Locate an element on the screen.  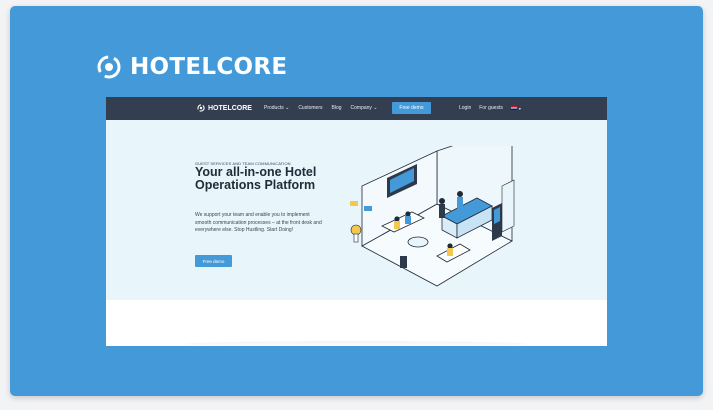
nav-right: Login For guests ▾ is located at coordinates (490, 108).